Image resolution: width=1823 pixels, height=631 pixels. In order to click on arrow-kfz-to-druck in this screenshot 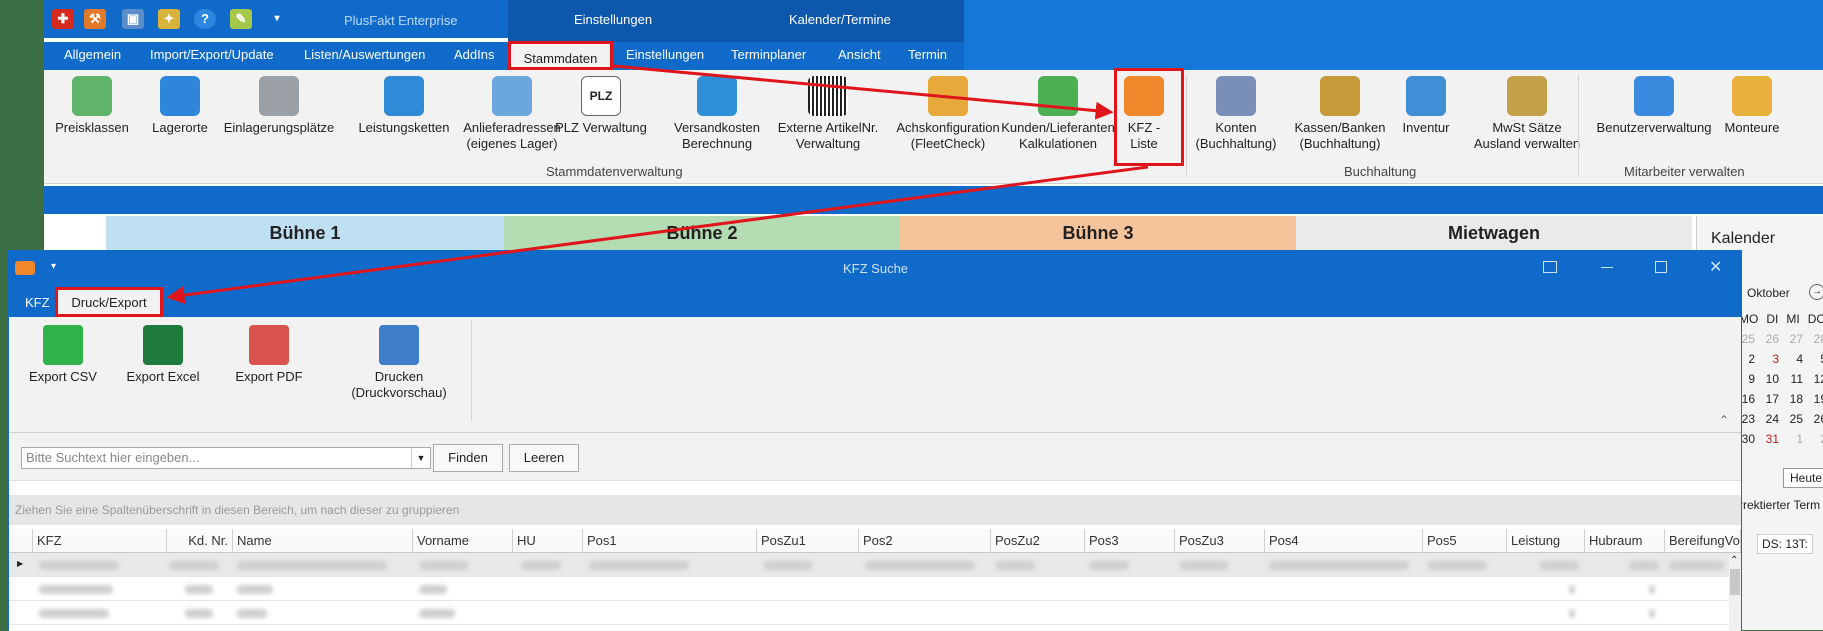, I will do `click(657, 235)`.